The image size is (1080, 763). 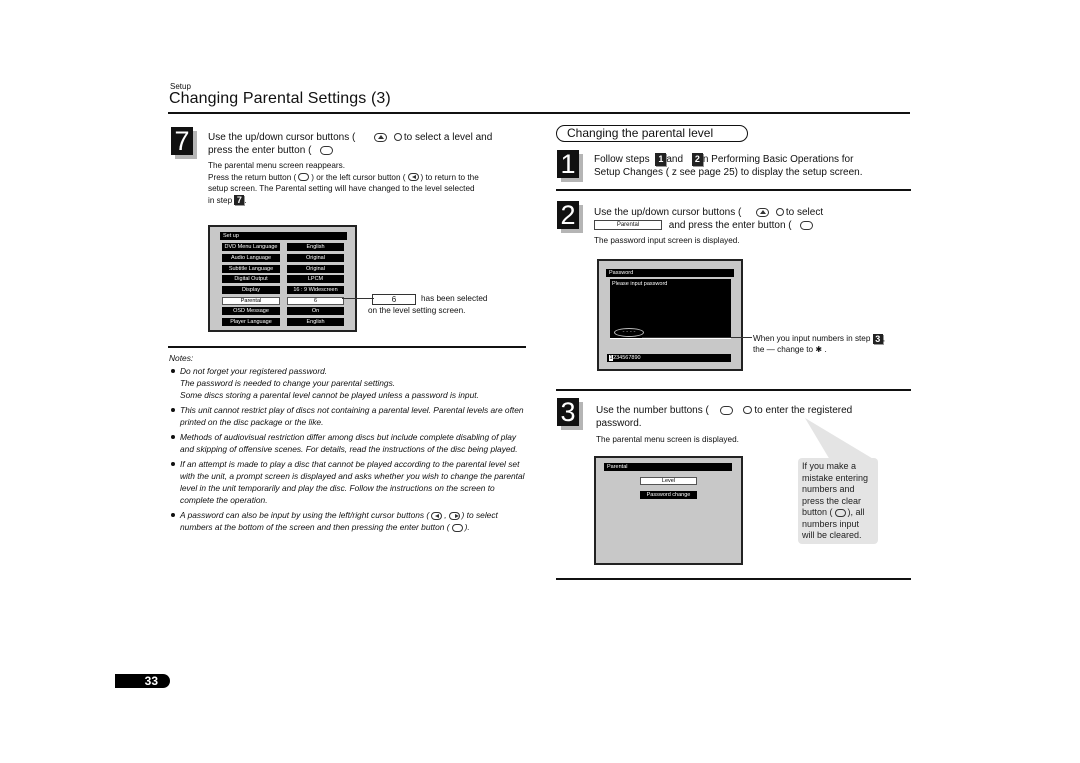 I want to click on callout-pointer, so click(x=840, y=439).